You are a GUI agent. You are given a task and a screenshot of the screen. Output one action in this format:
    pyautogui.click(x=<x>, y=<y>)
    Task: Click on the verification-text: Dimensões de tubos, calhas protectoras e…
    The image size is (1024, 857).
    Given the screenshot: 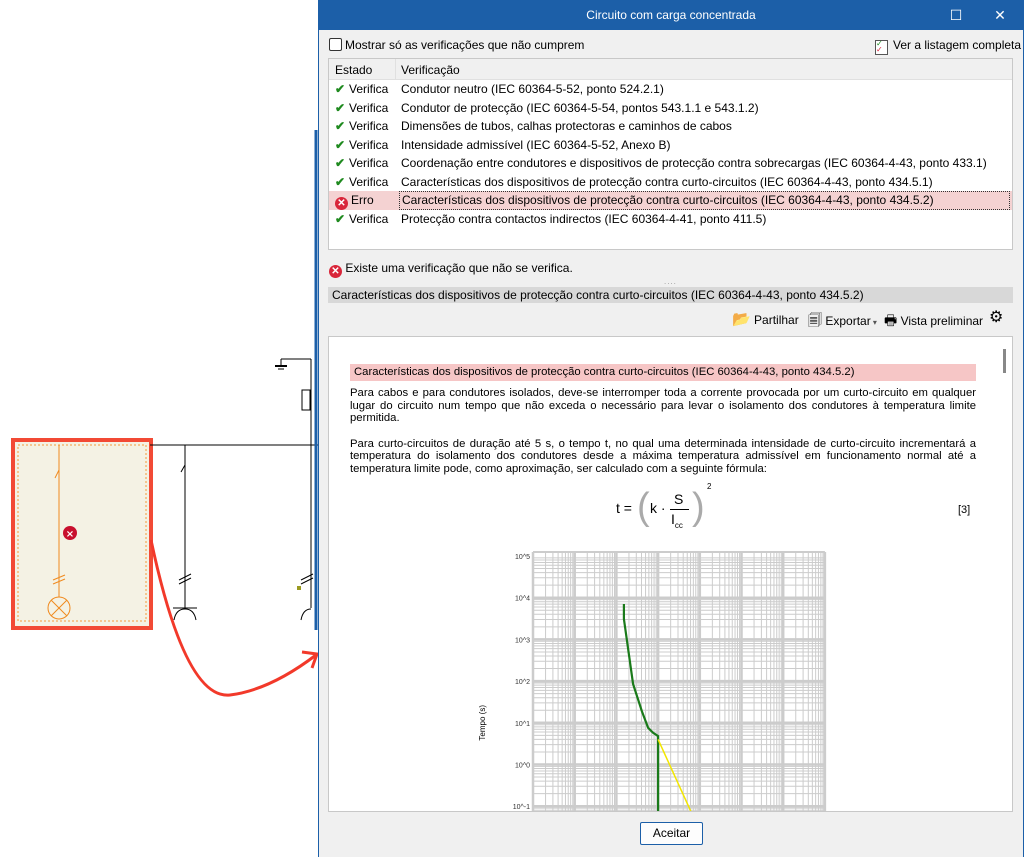 What is the action you would take?
    pyautogui.click(x=566, y=126)
    